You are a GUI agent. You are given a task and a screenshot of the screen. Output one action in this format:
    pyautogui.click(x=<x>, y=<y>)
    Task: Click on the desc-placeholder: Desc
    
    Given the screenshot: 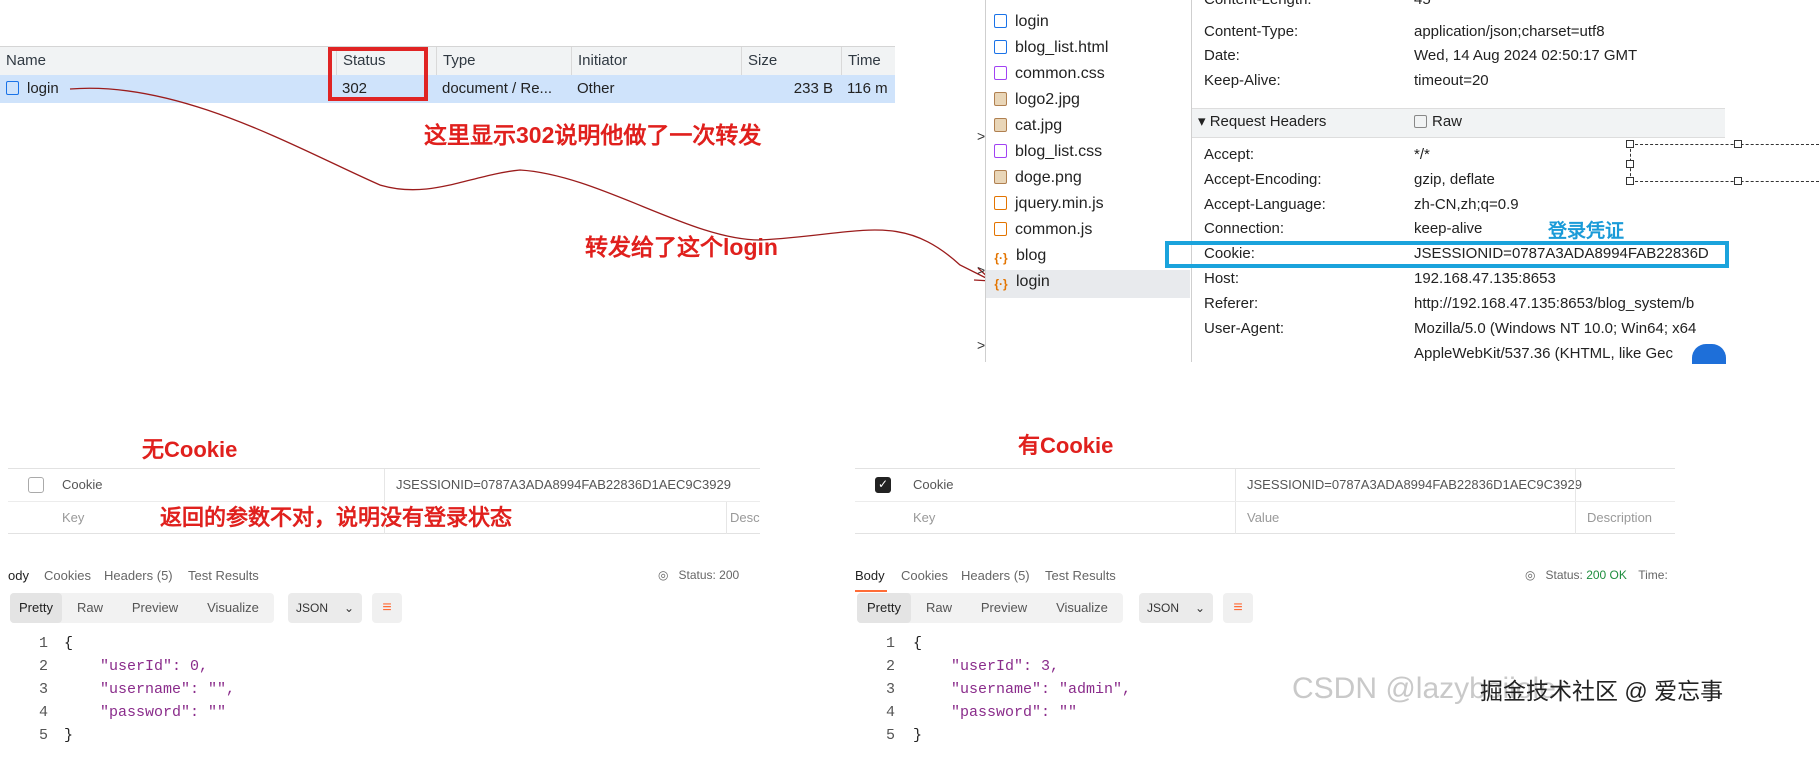 What is the action you would take?
    pyautogui.click(x=745, y=518)
    